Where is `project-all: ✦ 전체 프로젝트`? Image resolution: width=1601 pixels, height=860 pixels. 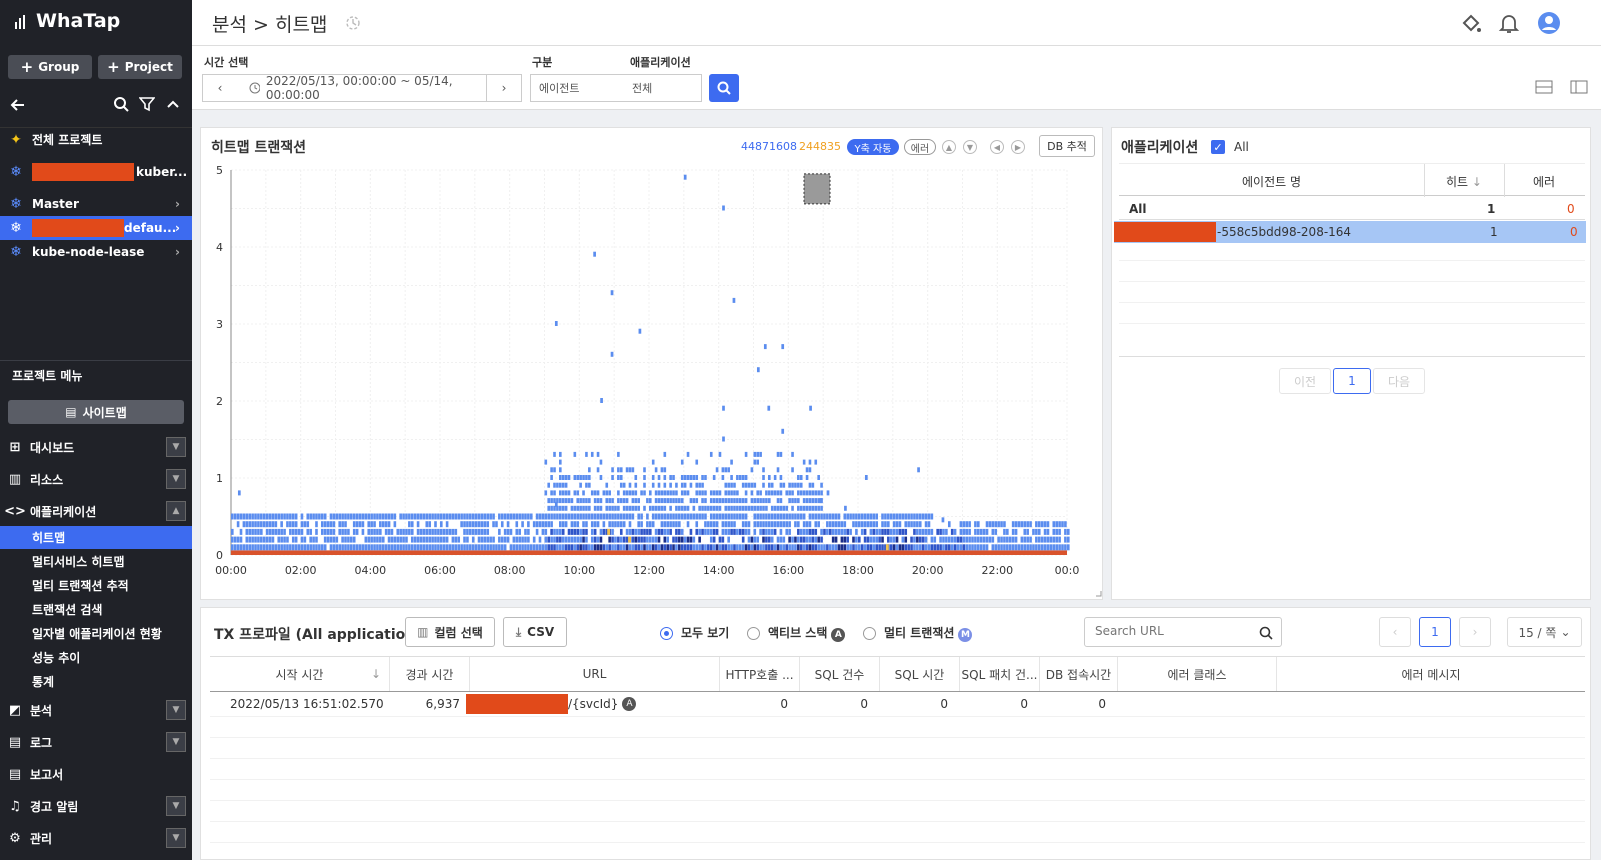 project-all: ✦ 전체 프로젝트 is located at coordinates (96, 139).